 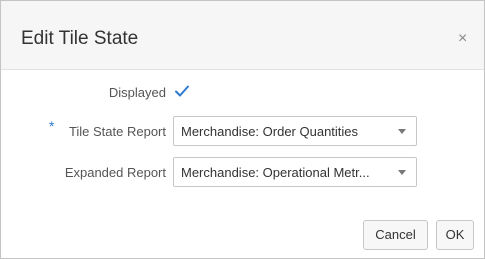 What do you see at coordinates (137, 92) in the screenshot?
I see `displayed-label: Displayed` at bounding box center [137, 92].